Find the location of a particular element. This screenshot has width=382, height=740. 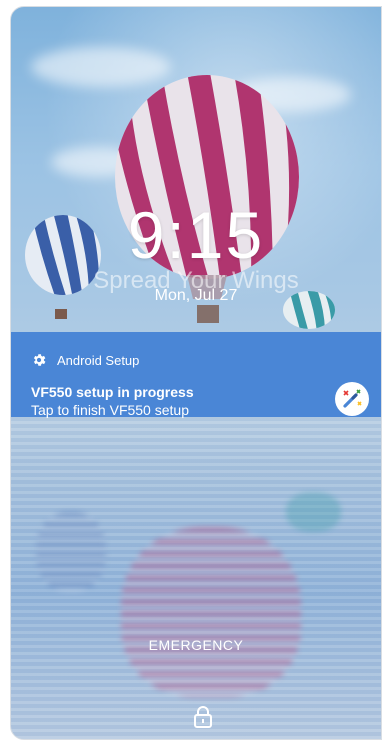

notification-large-icon is located at coordinates (352, 399).